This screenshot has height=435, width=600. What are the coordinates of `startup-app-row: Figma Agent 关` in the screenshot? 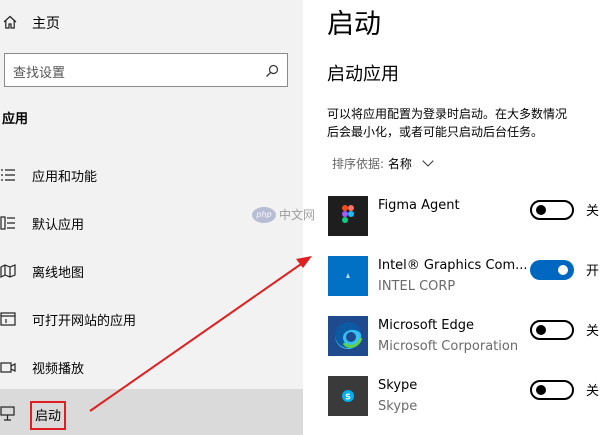 It's located at (451, 226).